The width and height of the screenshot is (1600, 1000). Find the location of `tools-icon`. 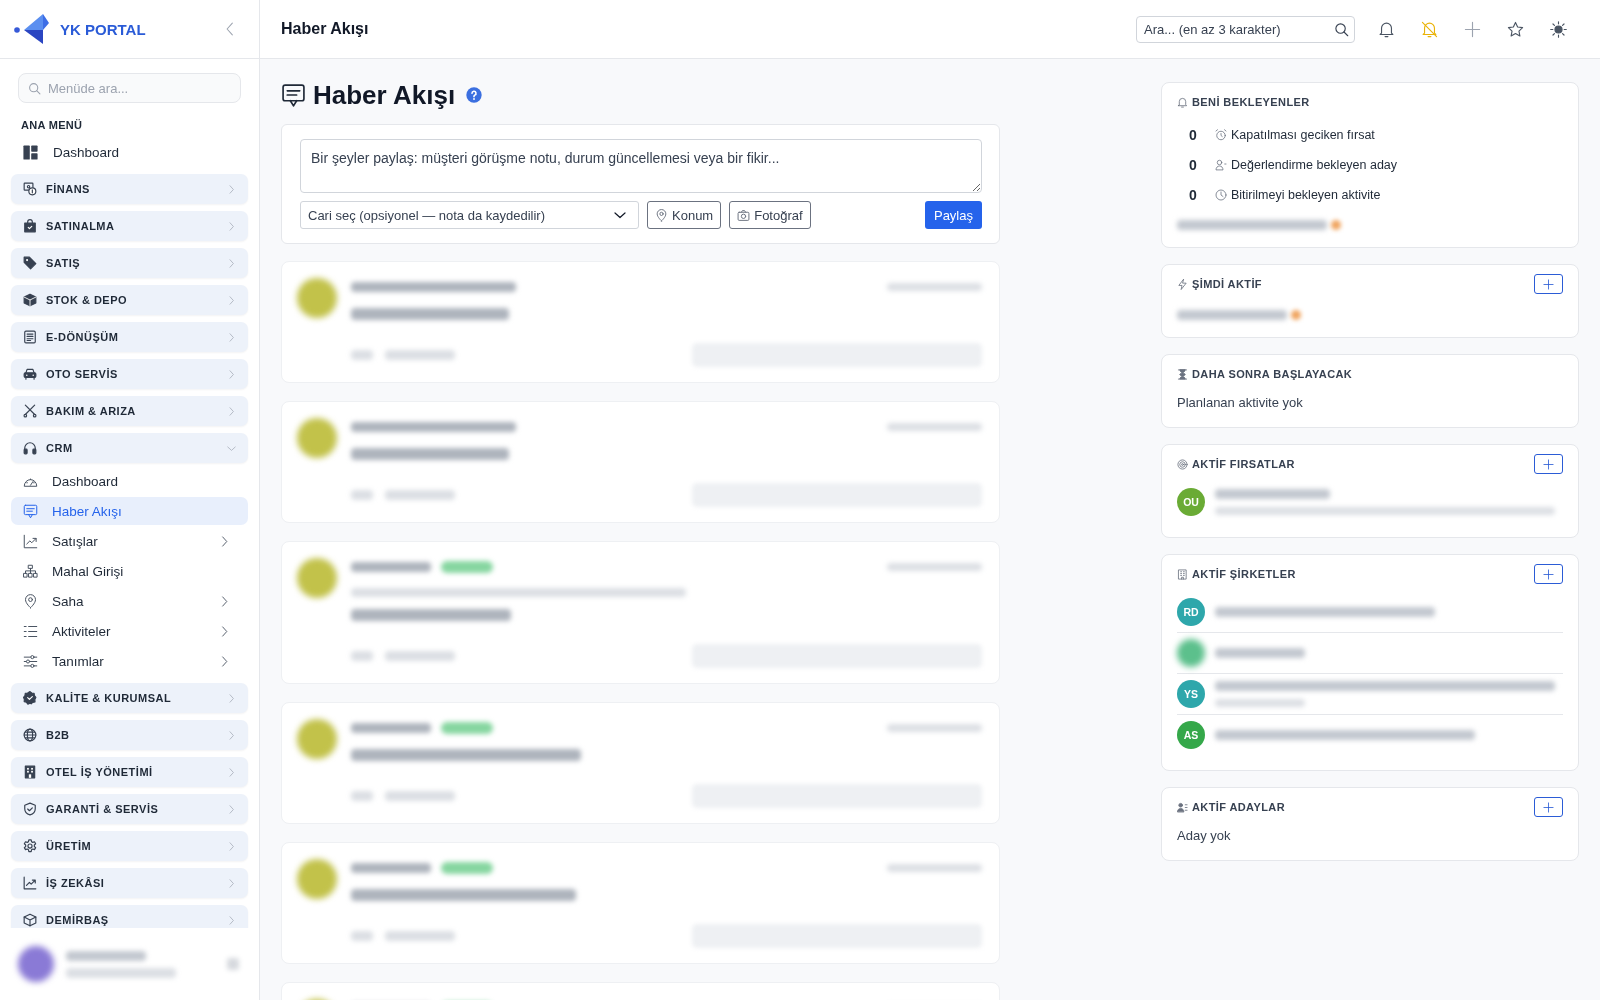

tools-icon is located at coordinates (30, 411).